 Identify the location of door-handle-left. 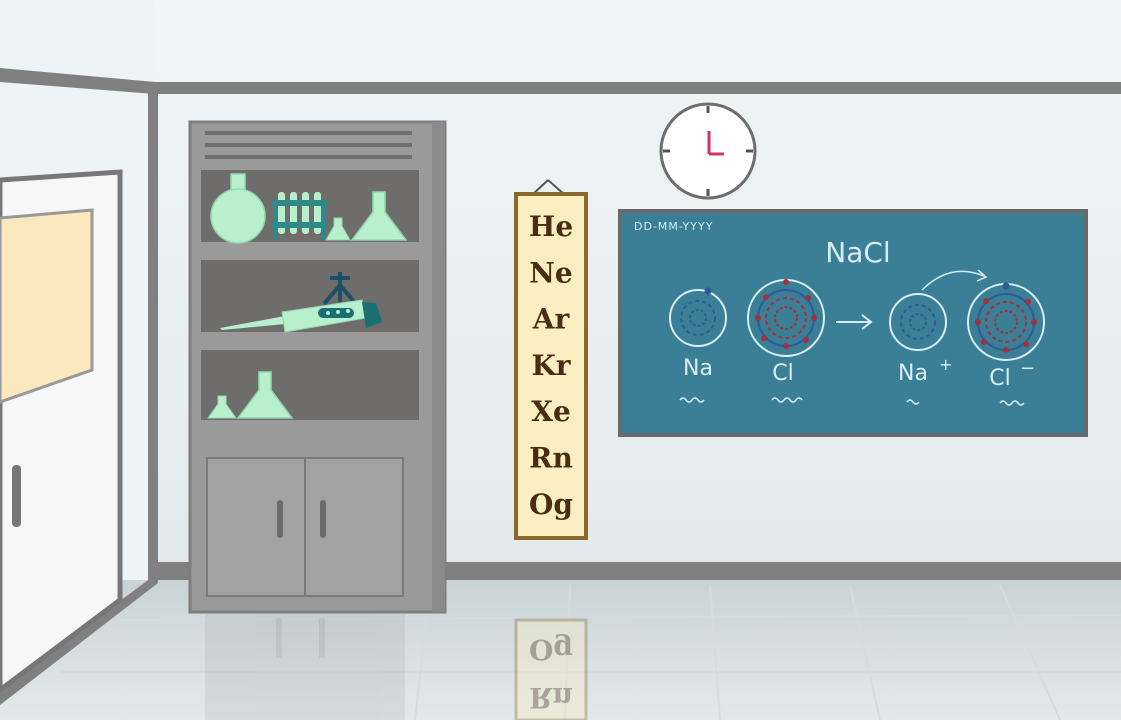
(280, 519).